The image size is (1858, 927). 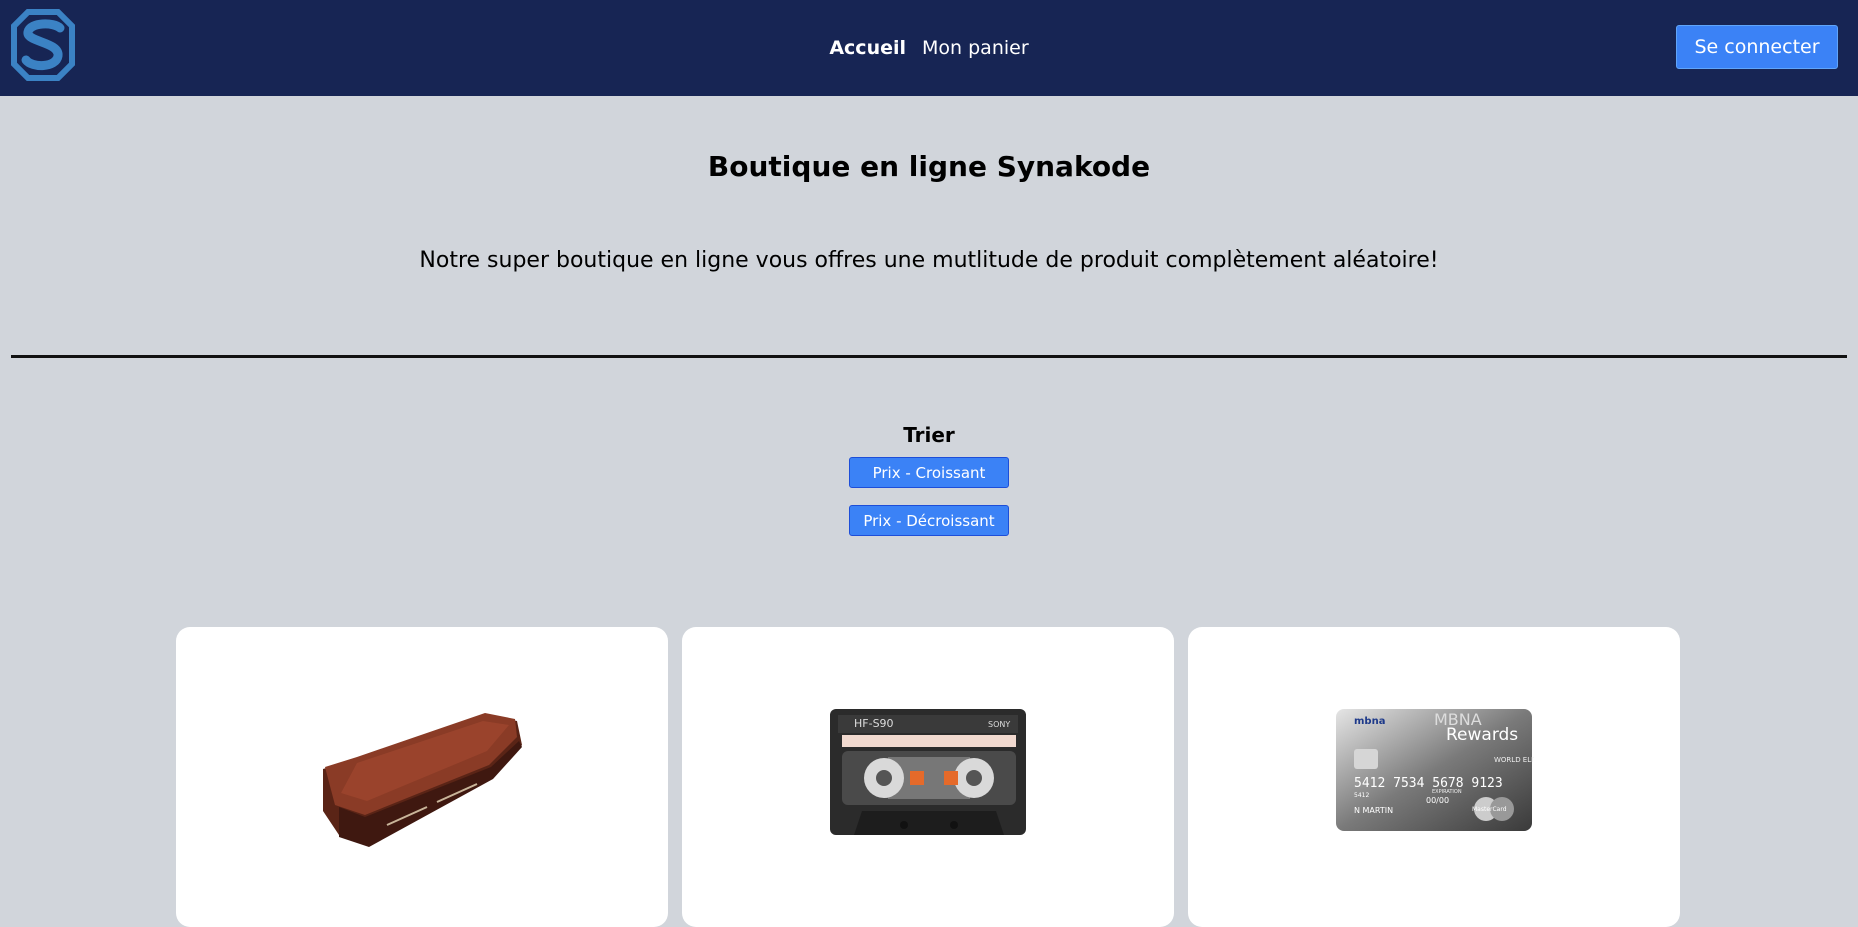 What do you see at coordinates (422, 780) in the screenshot?
I see `coffin-icon` at bounding box center [422, 780].